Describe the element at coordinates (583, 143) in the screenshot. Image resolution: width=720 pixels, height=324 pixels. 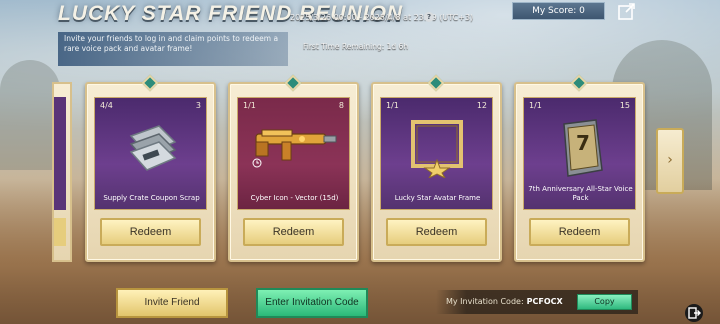
I see `svg-text: 7` at that location.